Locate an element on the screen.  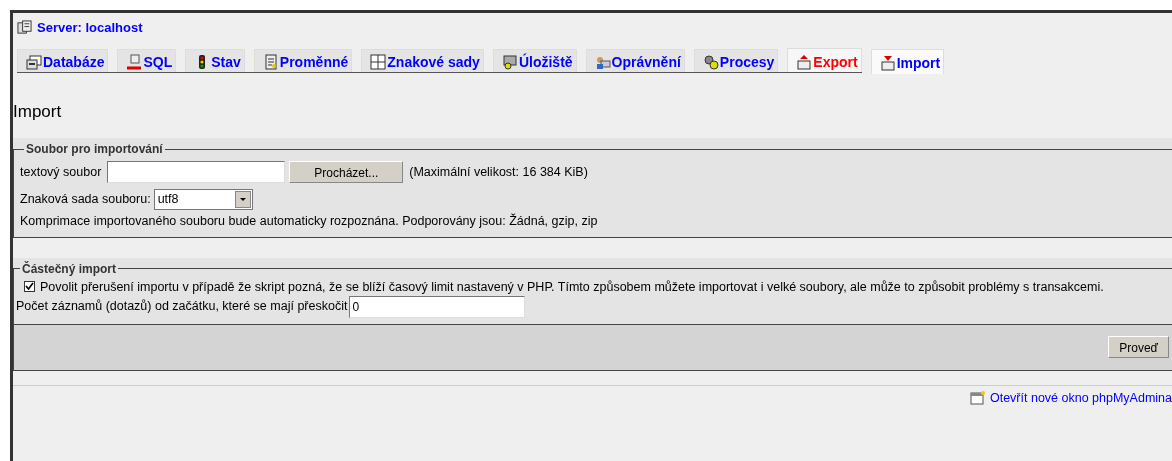
nav-tab: Proměnné is located at coordinates (303, 60).